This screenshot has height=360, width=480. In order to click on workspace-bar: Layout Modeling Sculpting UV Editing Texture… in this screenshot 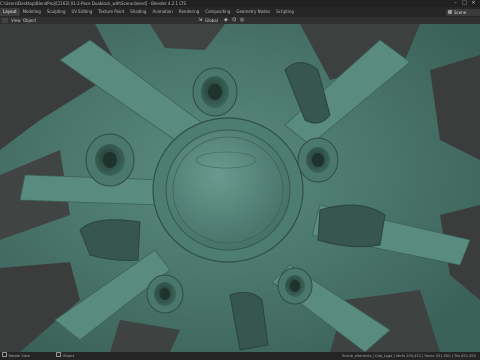, I will do `click(240, 12)`.